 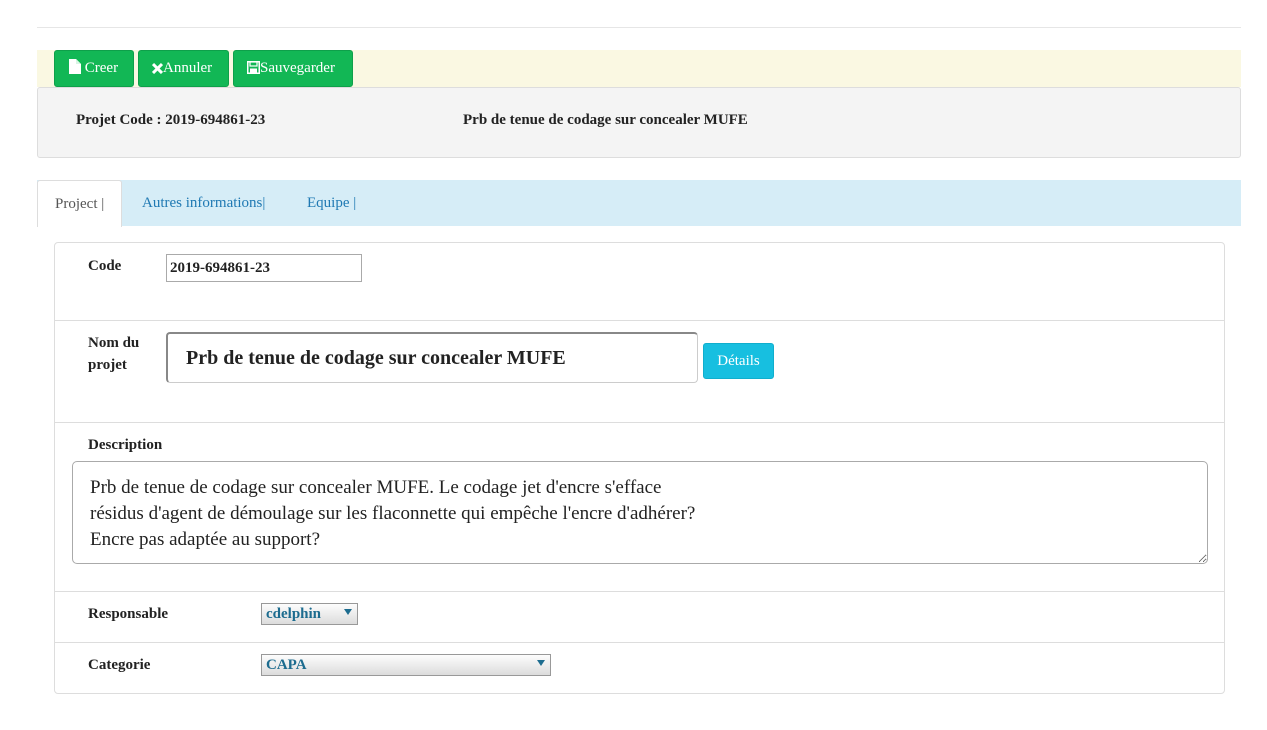 I want to click on description-field, so click(x=640, y=512).